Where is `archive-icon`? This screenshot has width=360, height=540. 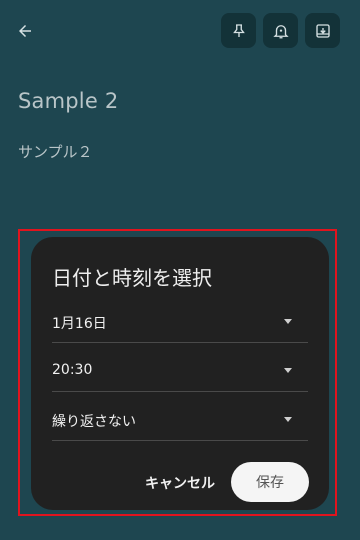
archive-icon is located at coordinates (322, 30).